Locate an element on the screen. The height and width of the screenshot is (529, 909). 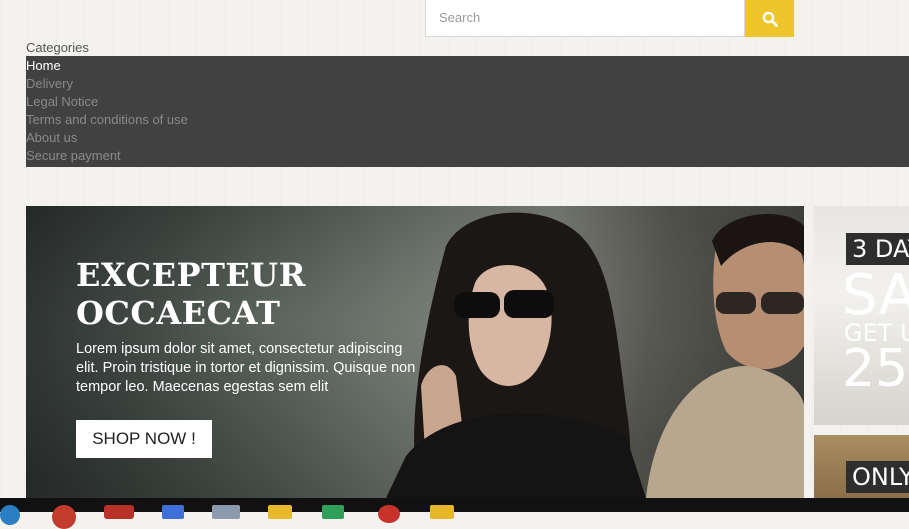
os-taskbar is located at coordinates (454, 513).